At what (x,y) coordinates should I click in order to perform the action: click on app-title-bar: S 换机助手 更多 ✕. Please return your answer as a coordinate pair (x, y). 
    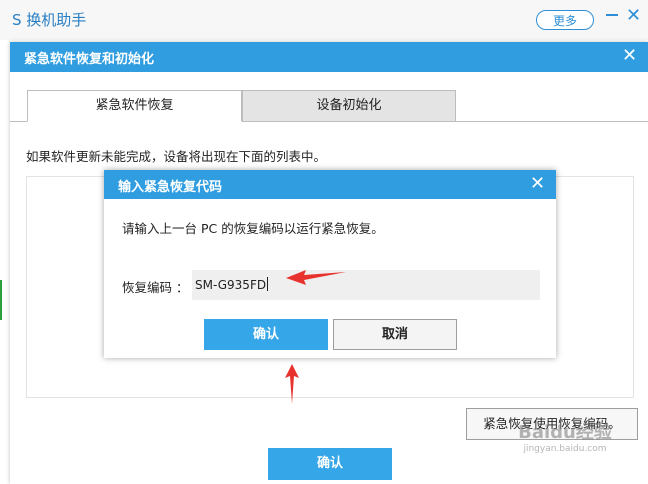
    Looking at the image, I should click on (324, 20).